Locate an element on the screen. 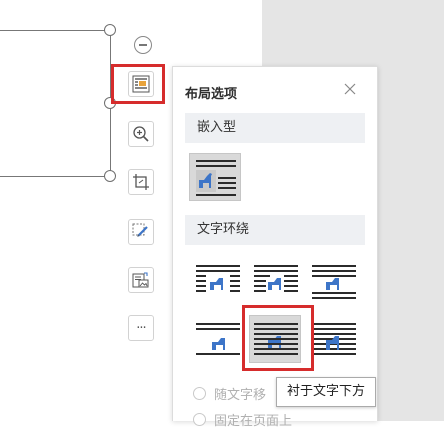 The image size is (444, 429). wrap-option-square is located at coordinates (217, 283).